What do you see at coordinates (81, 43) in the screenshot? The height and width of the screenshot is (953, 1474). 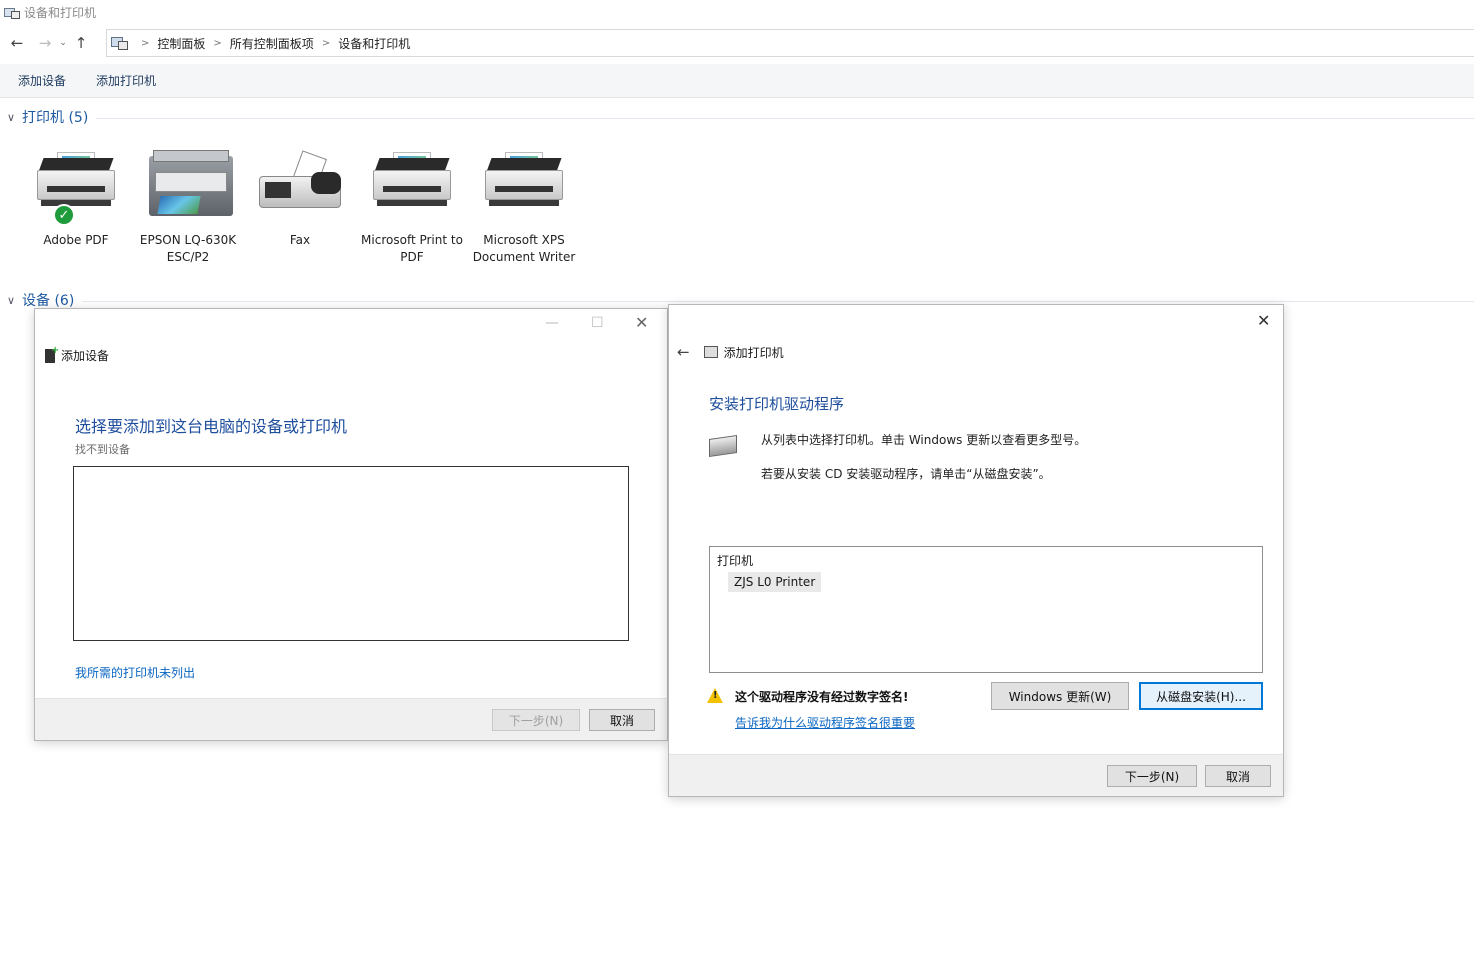 I see `up-arrow-icon: ↑` at bounding box center [81, 43].